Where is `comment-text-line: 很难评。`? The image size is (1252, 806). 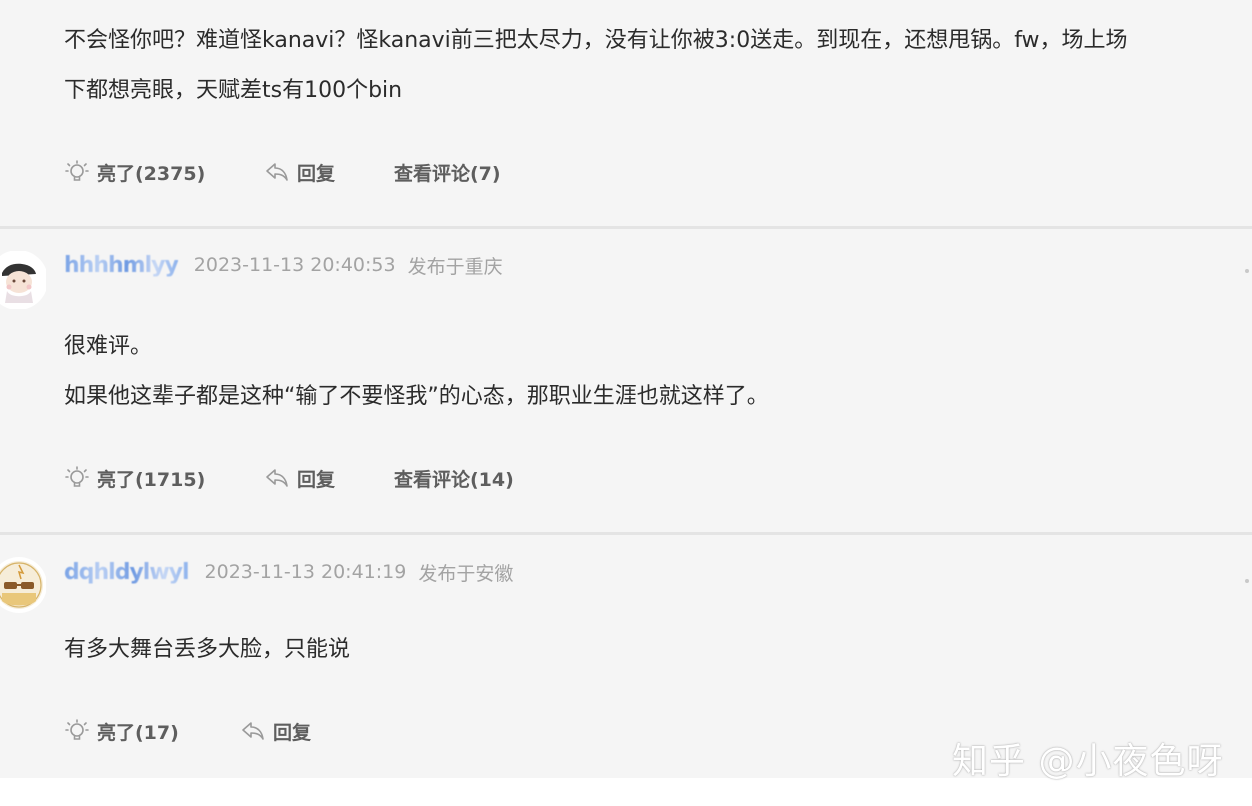 comment-text-line: 很难评。 is located at coordinates (108, 346).